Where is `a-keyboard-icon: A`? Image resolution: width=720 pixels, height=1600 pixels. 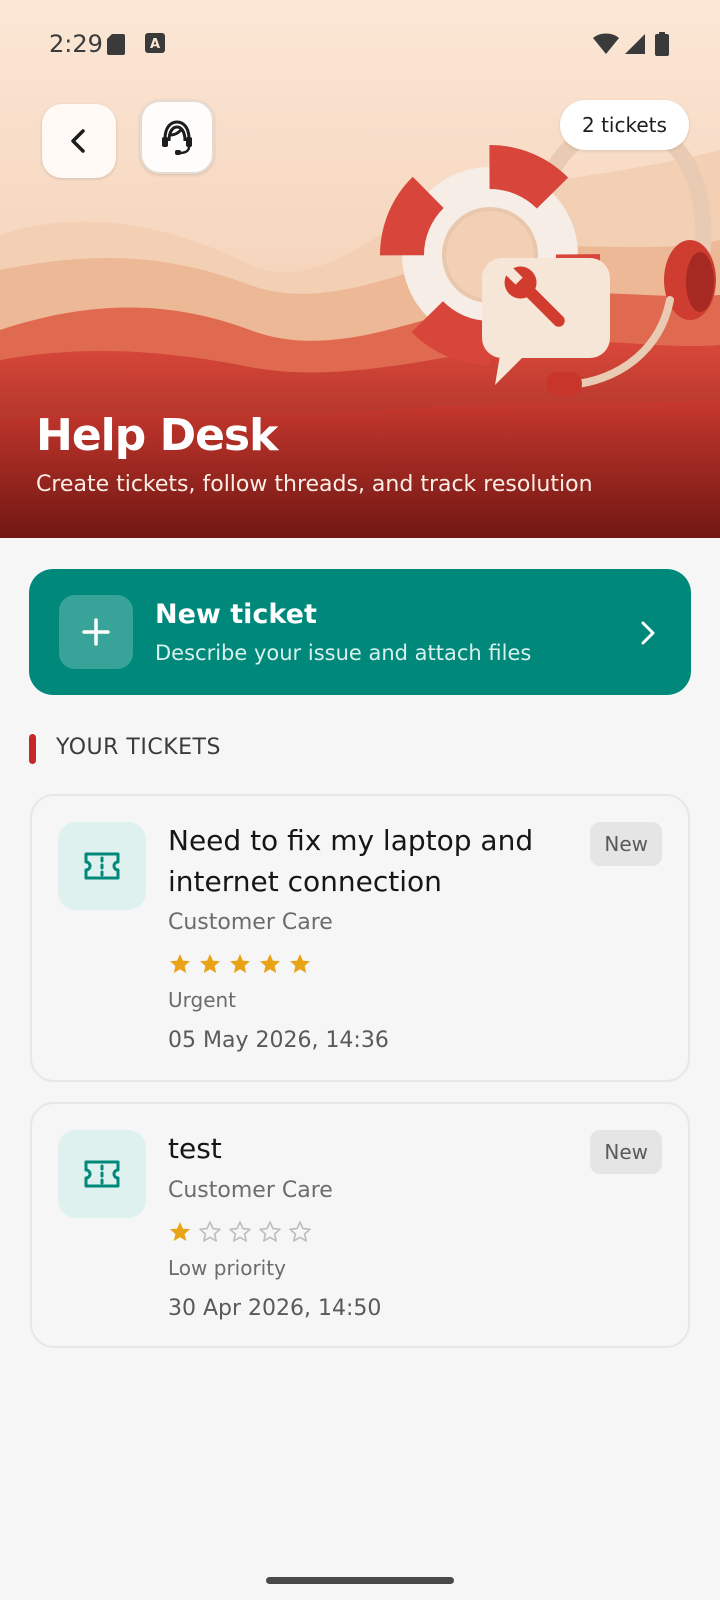 a-keyboard-icon: A is located at coordinates (155, 43).